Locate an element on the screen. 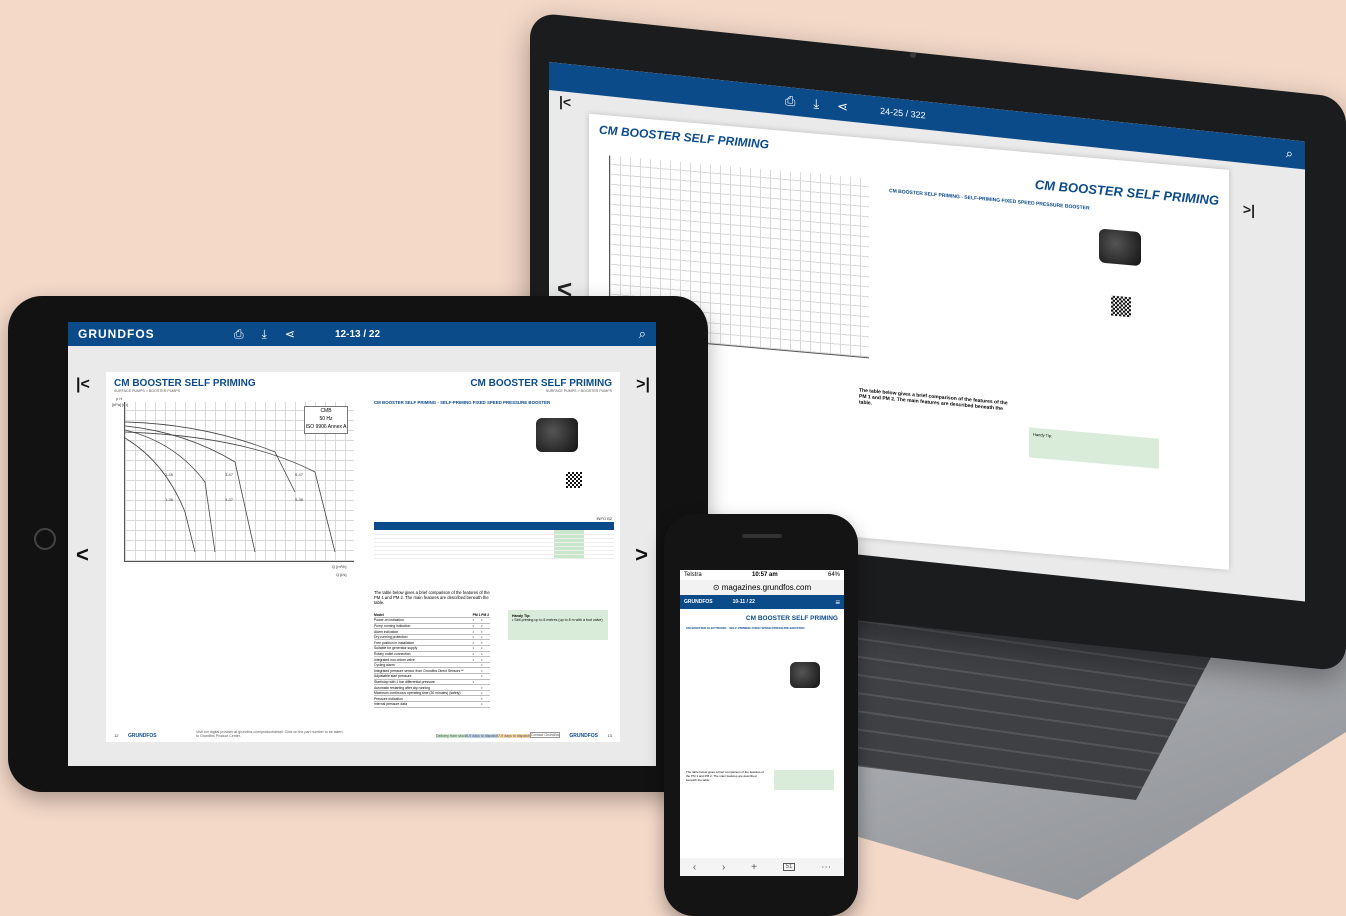 This screenshot has height=916, width=1346. footer-logo-left: GRUNDFOS is located at coordinates (142, 736).